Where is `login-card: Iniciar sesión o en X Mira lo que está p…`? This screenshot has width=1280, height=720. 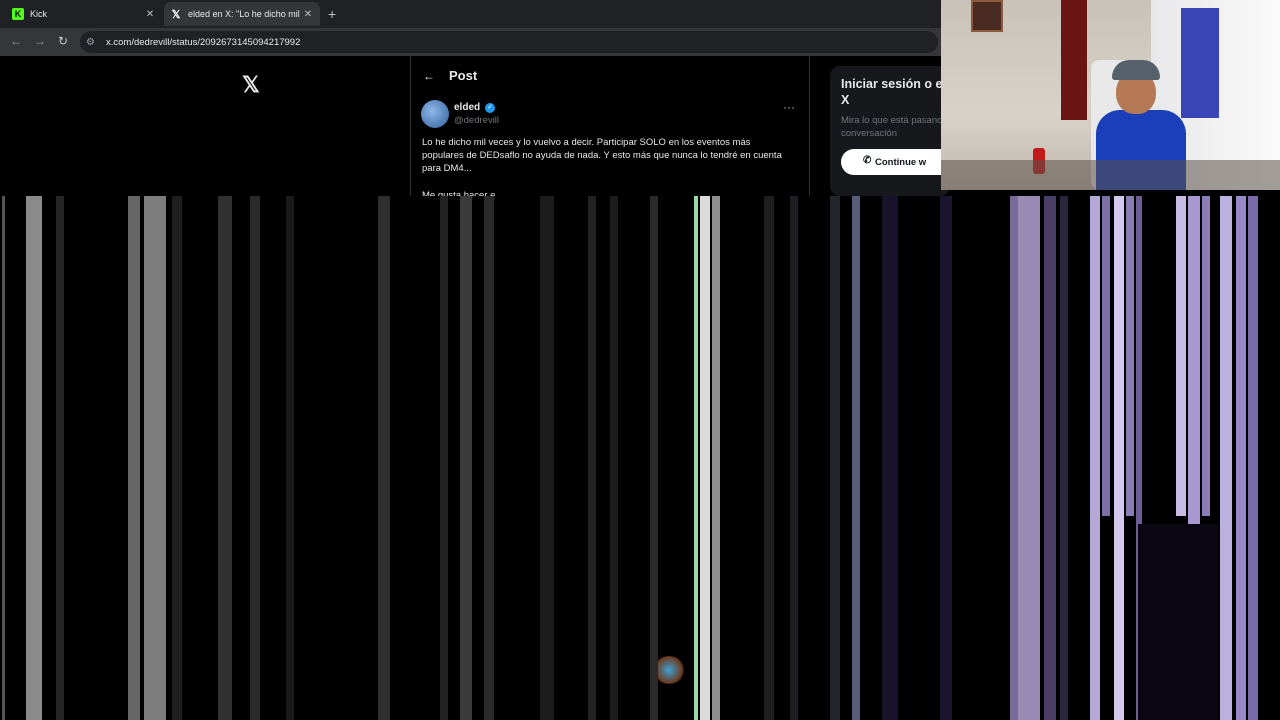
login-card: Iniciar sesión o en X Mira lo que está p… is located at coordinates (890, 131).